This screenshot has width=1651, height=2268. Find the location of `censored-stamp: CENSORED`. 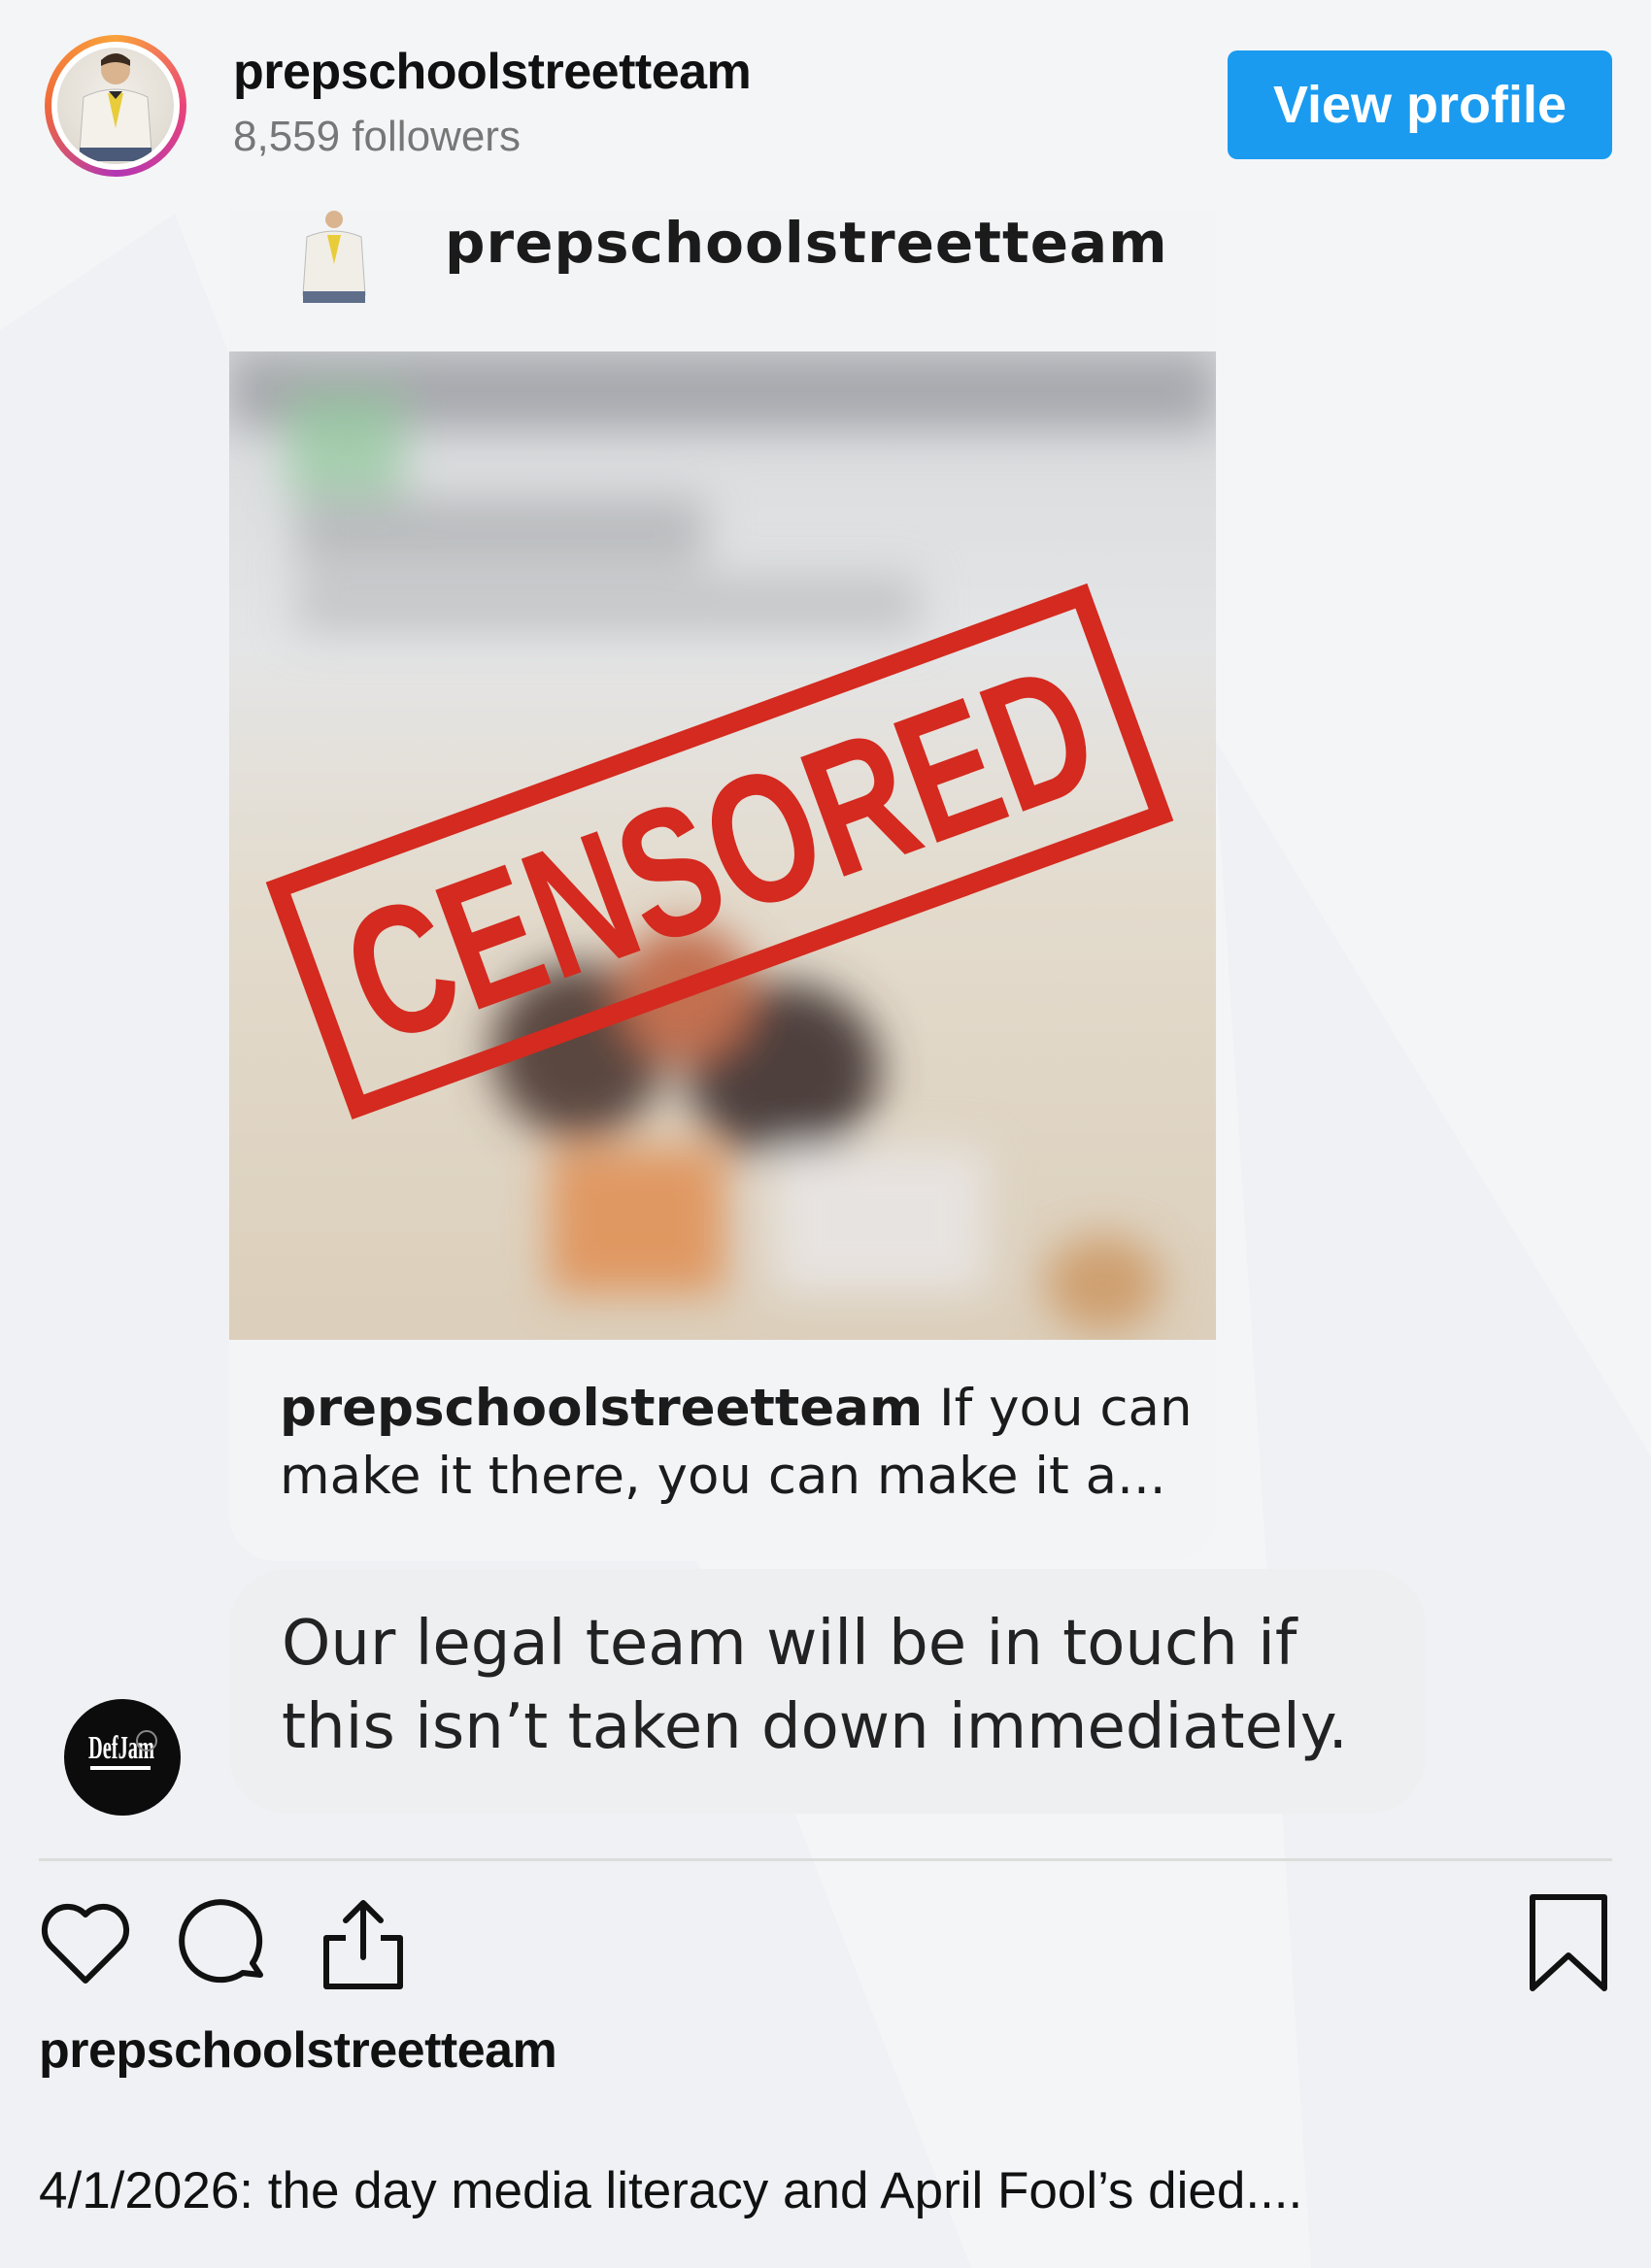

censored-stamp: CENSORED is located at coordinates (720, 851).